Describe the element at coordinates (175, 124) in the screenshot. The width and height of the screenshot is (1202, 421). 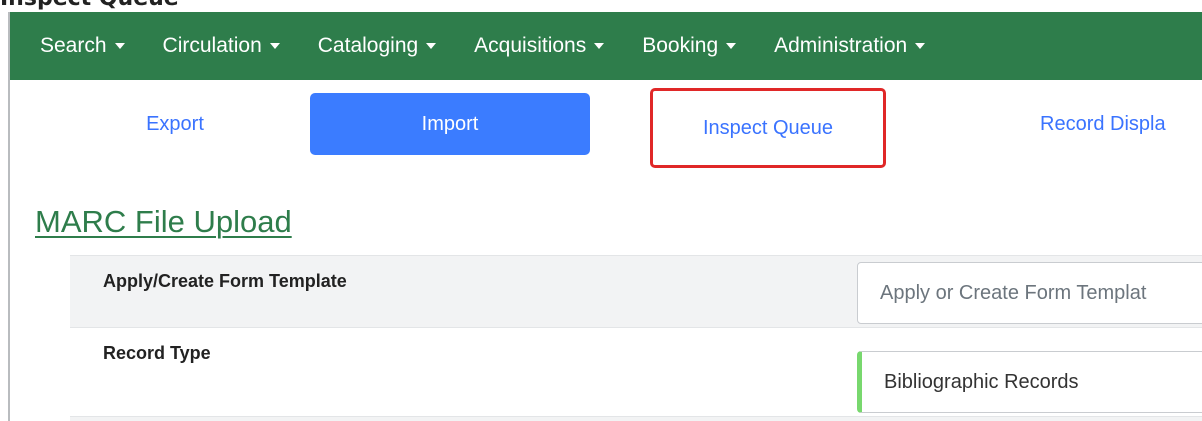
I see `tab-export: Export` at that location.